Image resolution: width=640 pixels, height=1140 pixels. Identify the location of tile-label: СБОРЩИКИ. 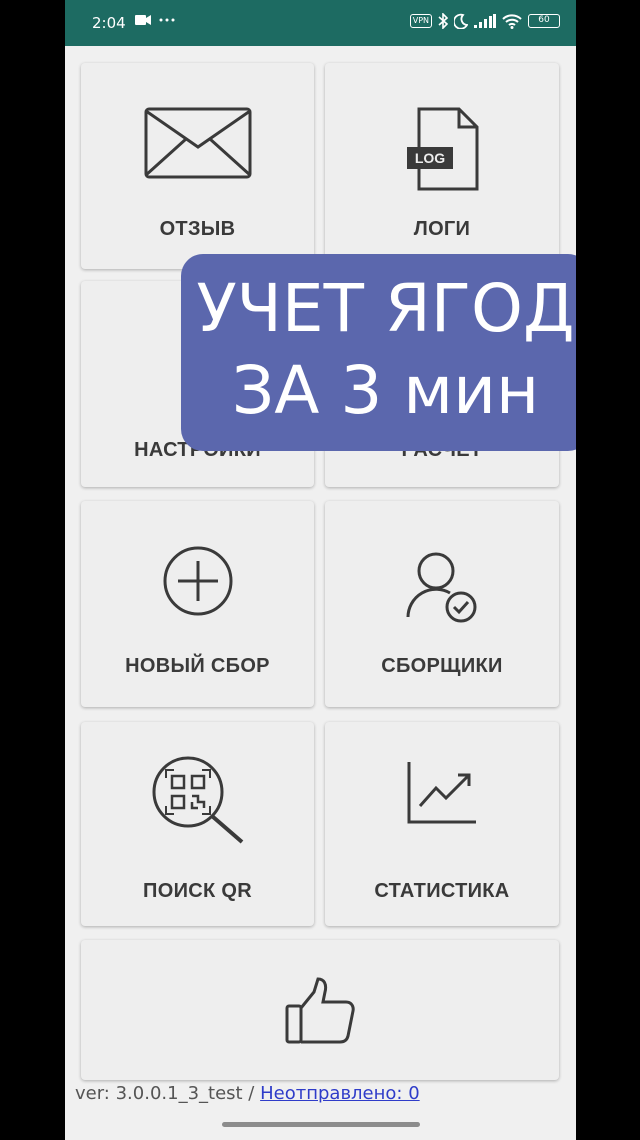
(442, 666).